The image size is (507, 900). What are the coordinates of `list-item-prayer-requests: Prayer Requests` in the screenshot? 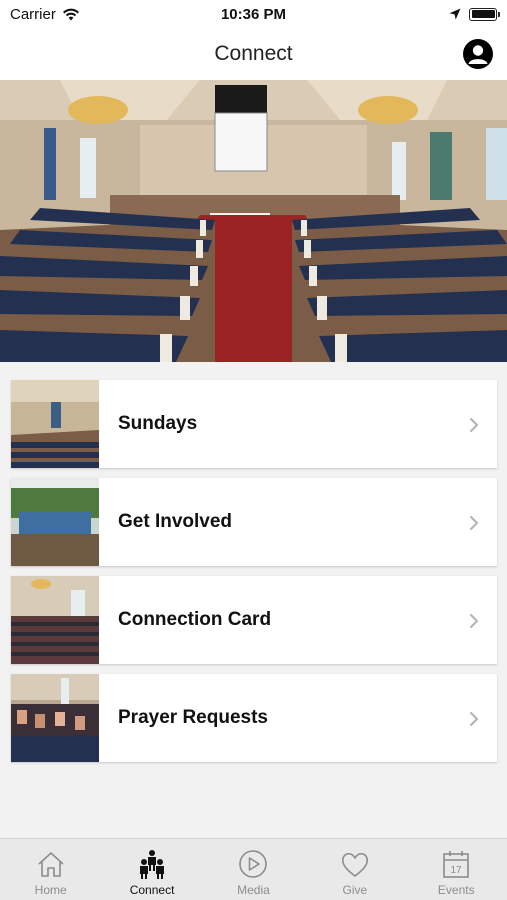 It's located at (254, 718).